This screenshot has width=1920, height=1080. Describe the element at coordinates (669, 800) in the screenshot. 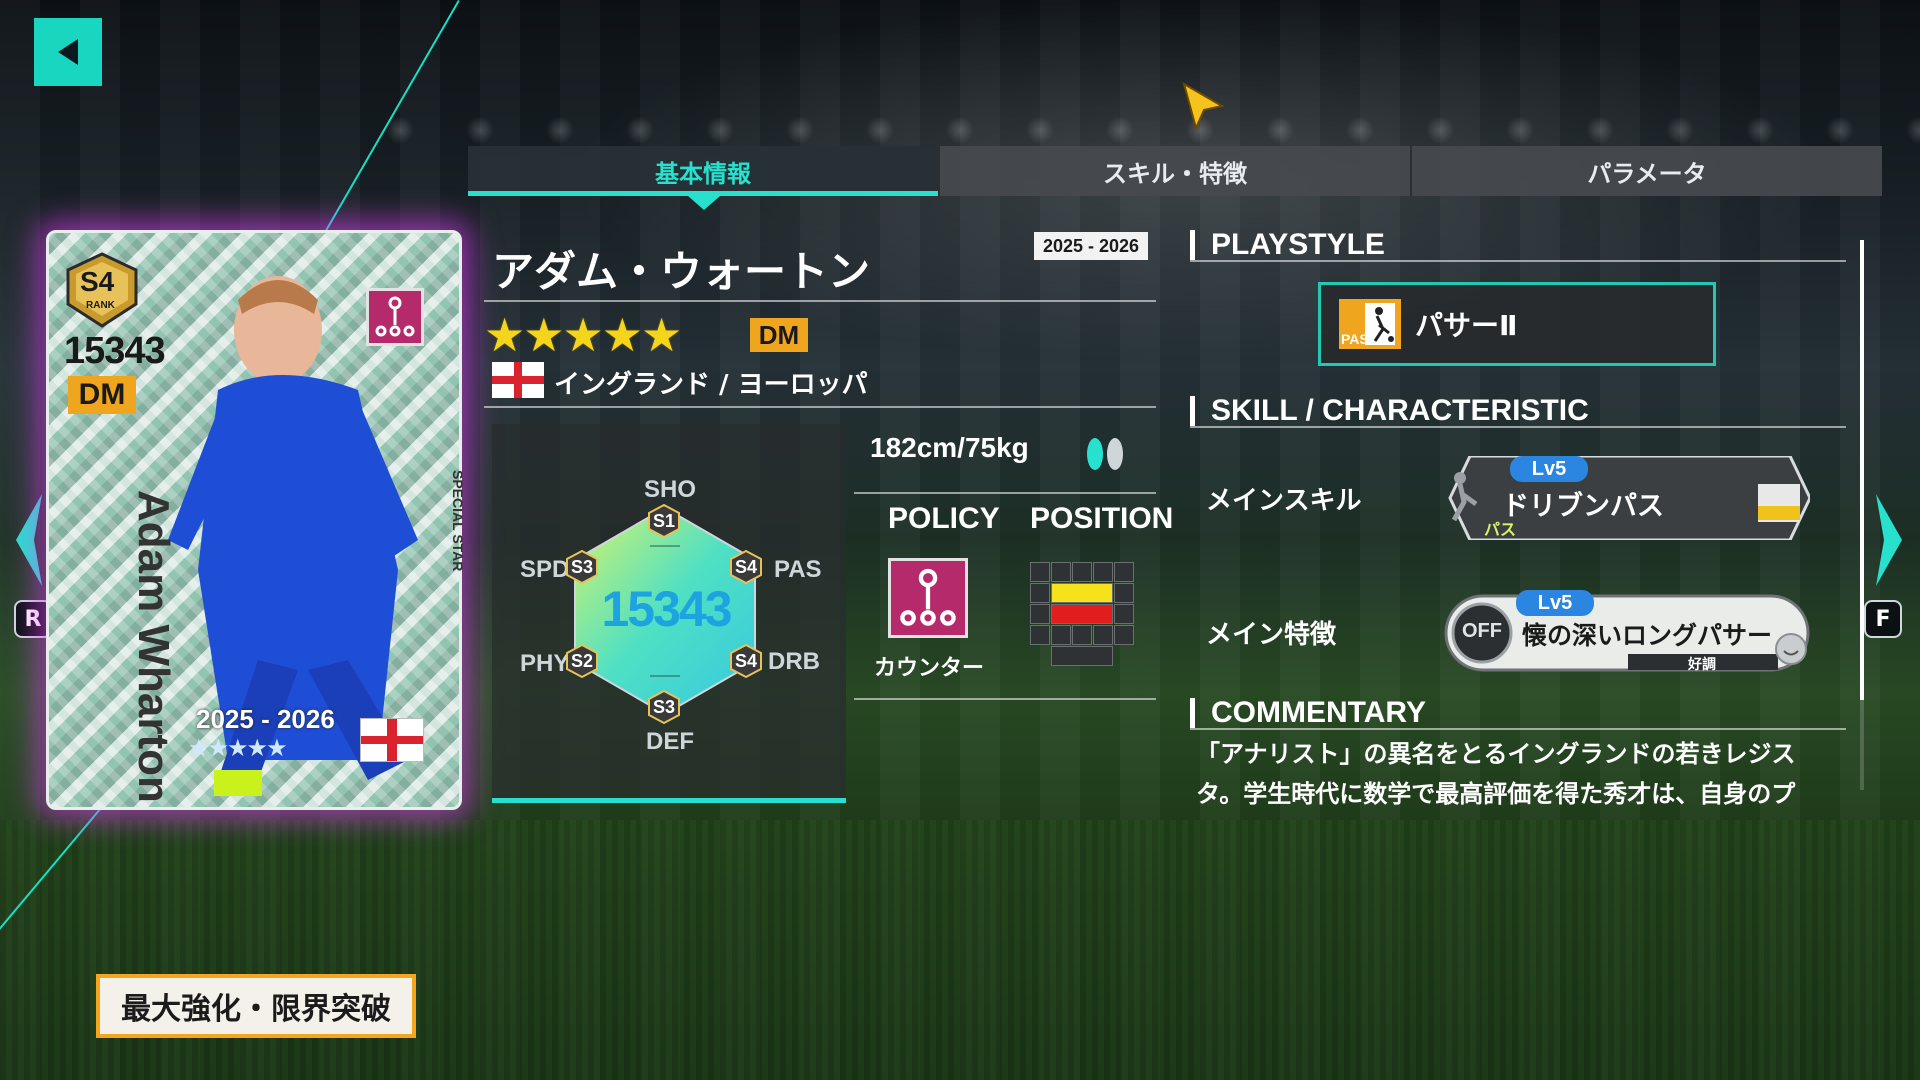

I see `stat-panel-accent` at that location.